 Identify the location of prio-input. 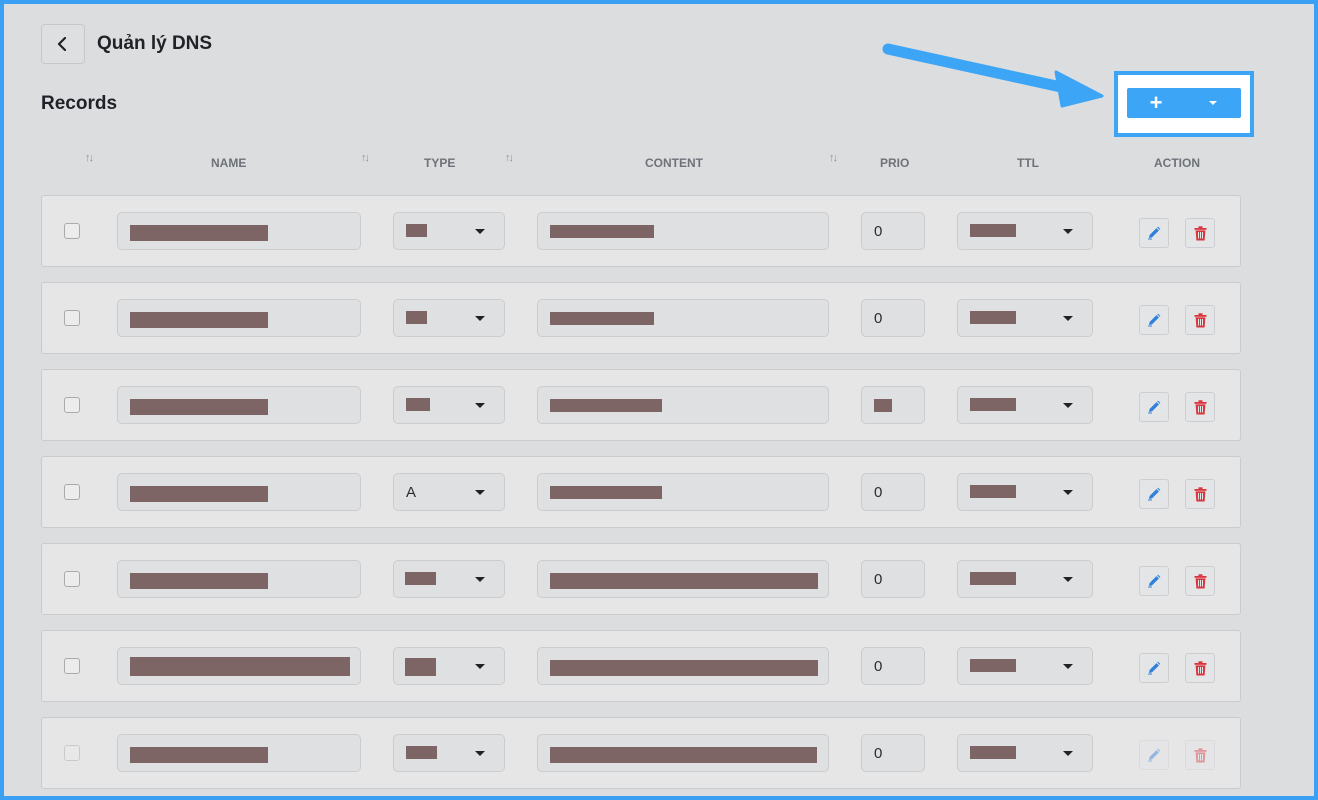
(893, 405).